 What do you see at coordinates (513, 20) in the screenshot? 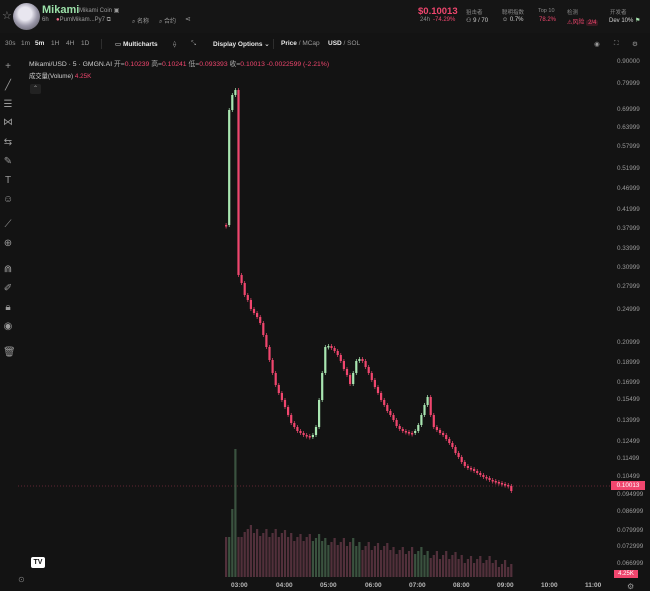
I see `stat-smart-value: ☺ 0.7%` at bounding box center [513, 20].